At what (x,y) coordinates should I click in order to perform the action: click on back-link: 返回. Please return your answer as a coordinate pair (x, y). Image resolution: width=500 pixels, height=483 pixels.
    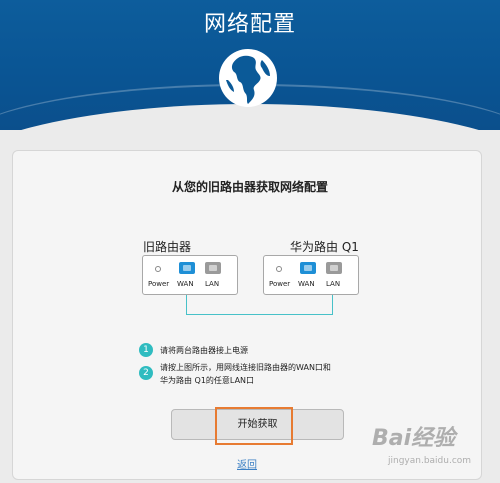
    Looking at the image, I should click on (247, 463).